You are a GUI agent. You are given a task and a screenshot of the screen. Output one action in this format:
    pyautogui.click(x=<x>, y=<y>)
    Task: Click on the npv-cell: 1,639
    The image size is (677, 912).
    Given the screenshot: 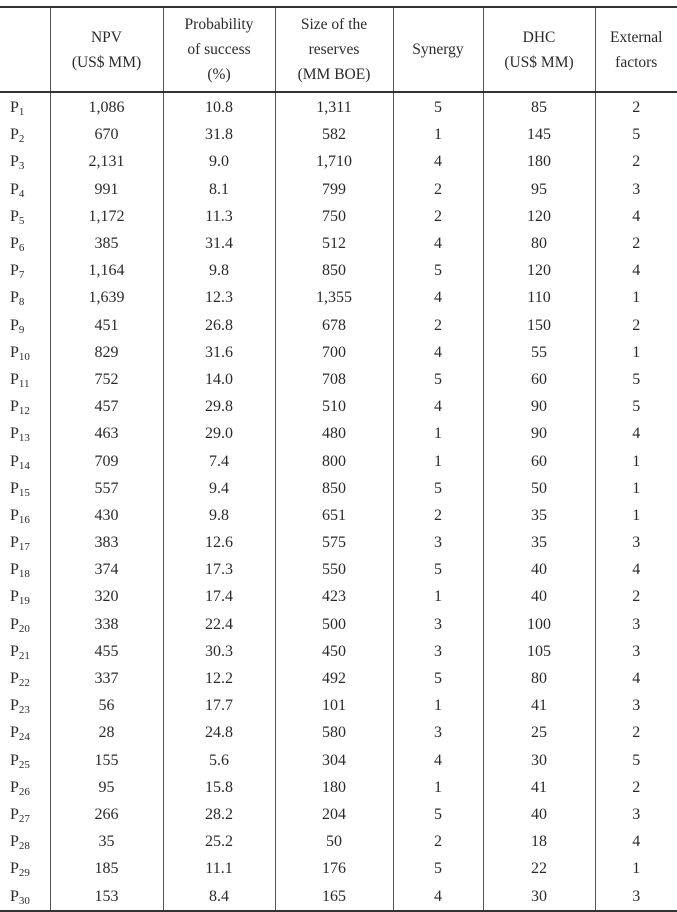 What is the action you would take?
    pyautogui.click(x=106, y=298)
    